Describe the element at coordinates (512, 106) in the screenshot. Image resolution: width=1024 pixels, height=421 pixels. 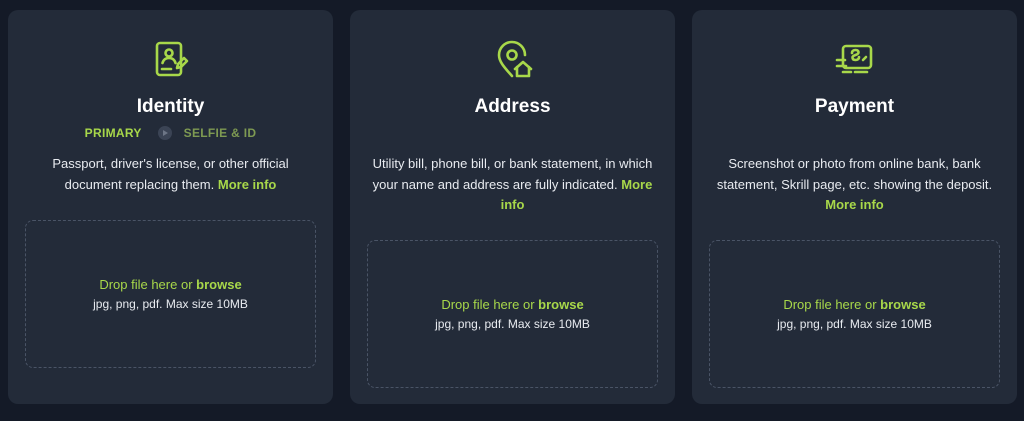
I see `card-title: Address` at that location.